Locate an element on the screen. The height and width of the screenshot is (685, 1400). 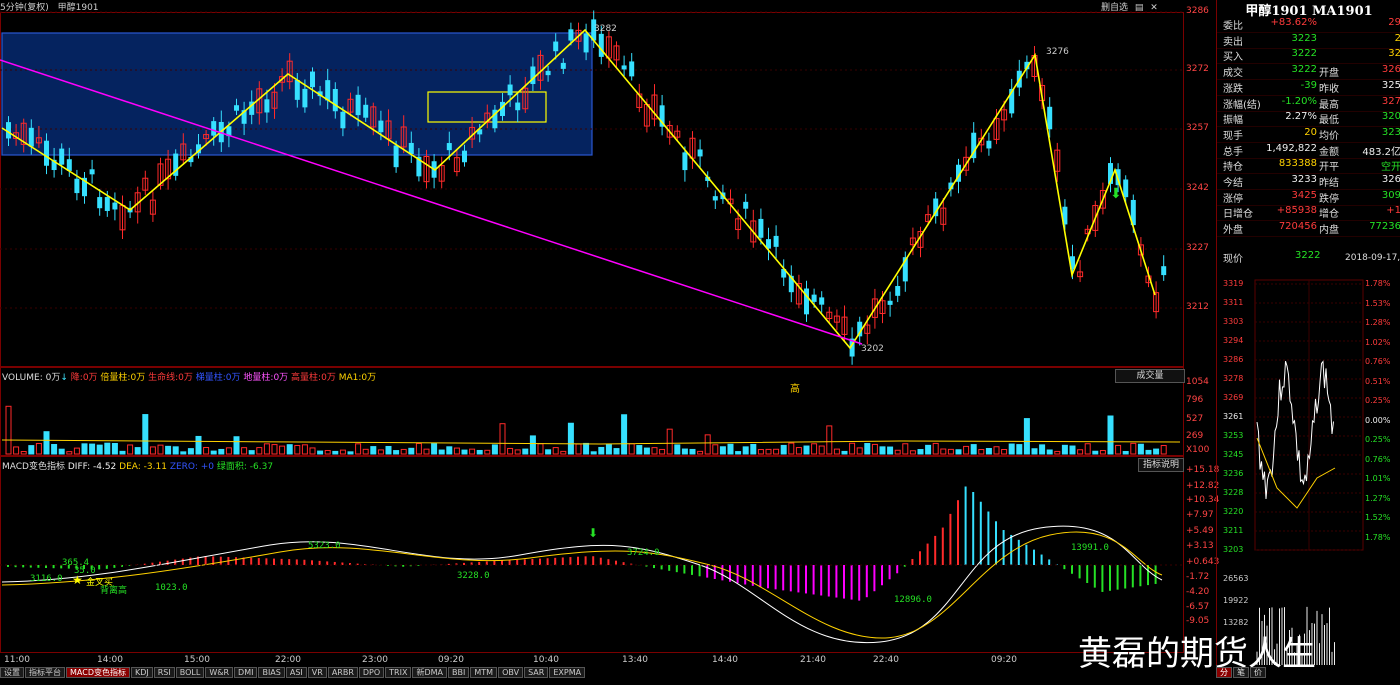
quote-v1: -1.20% is located at coordinates (1299, 101).